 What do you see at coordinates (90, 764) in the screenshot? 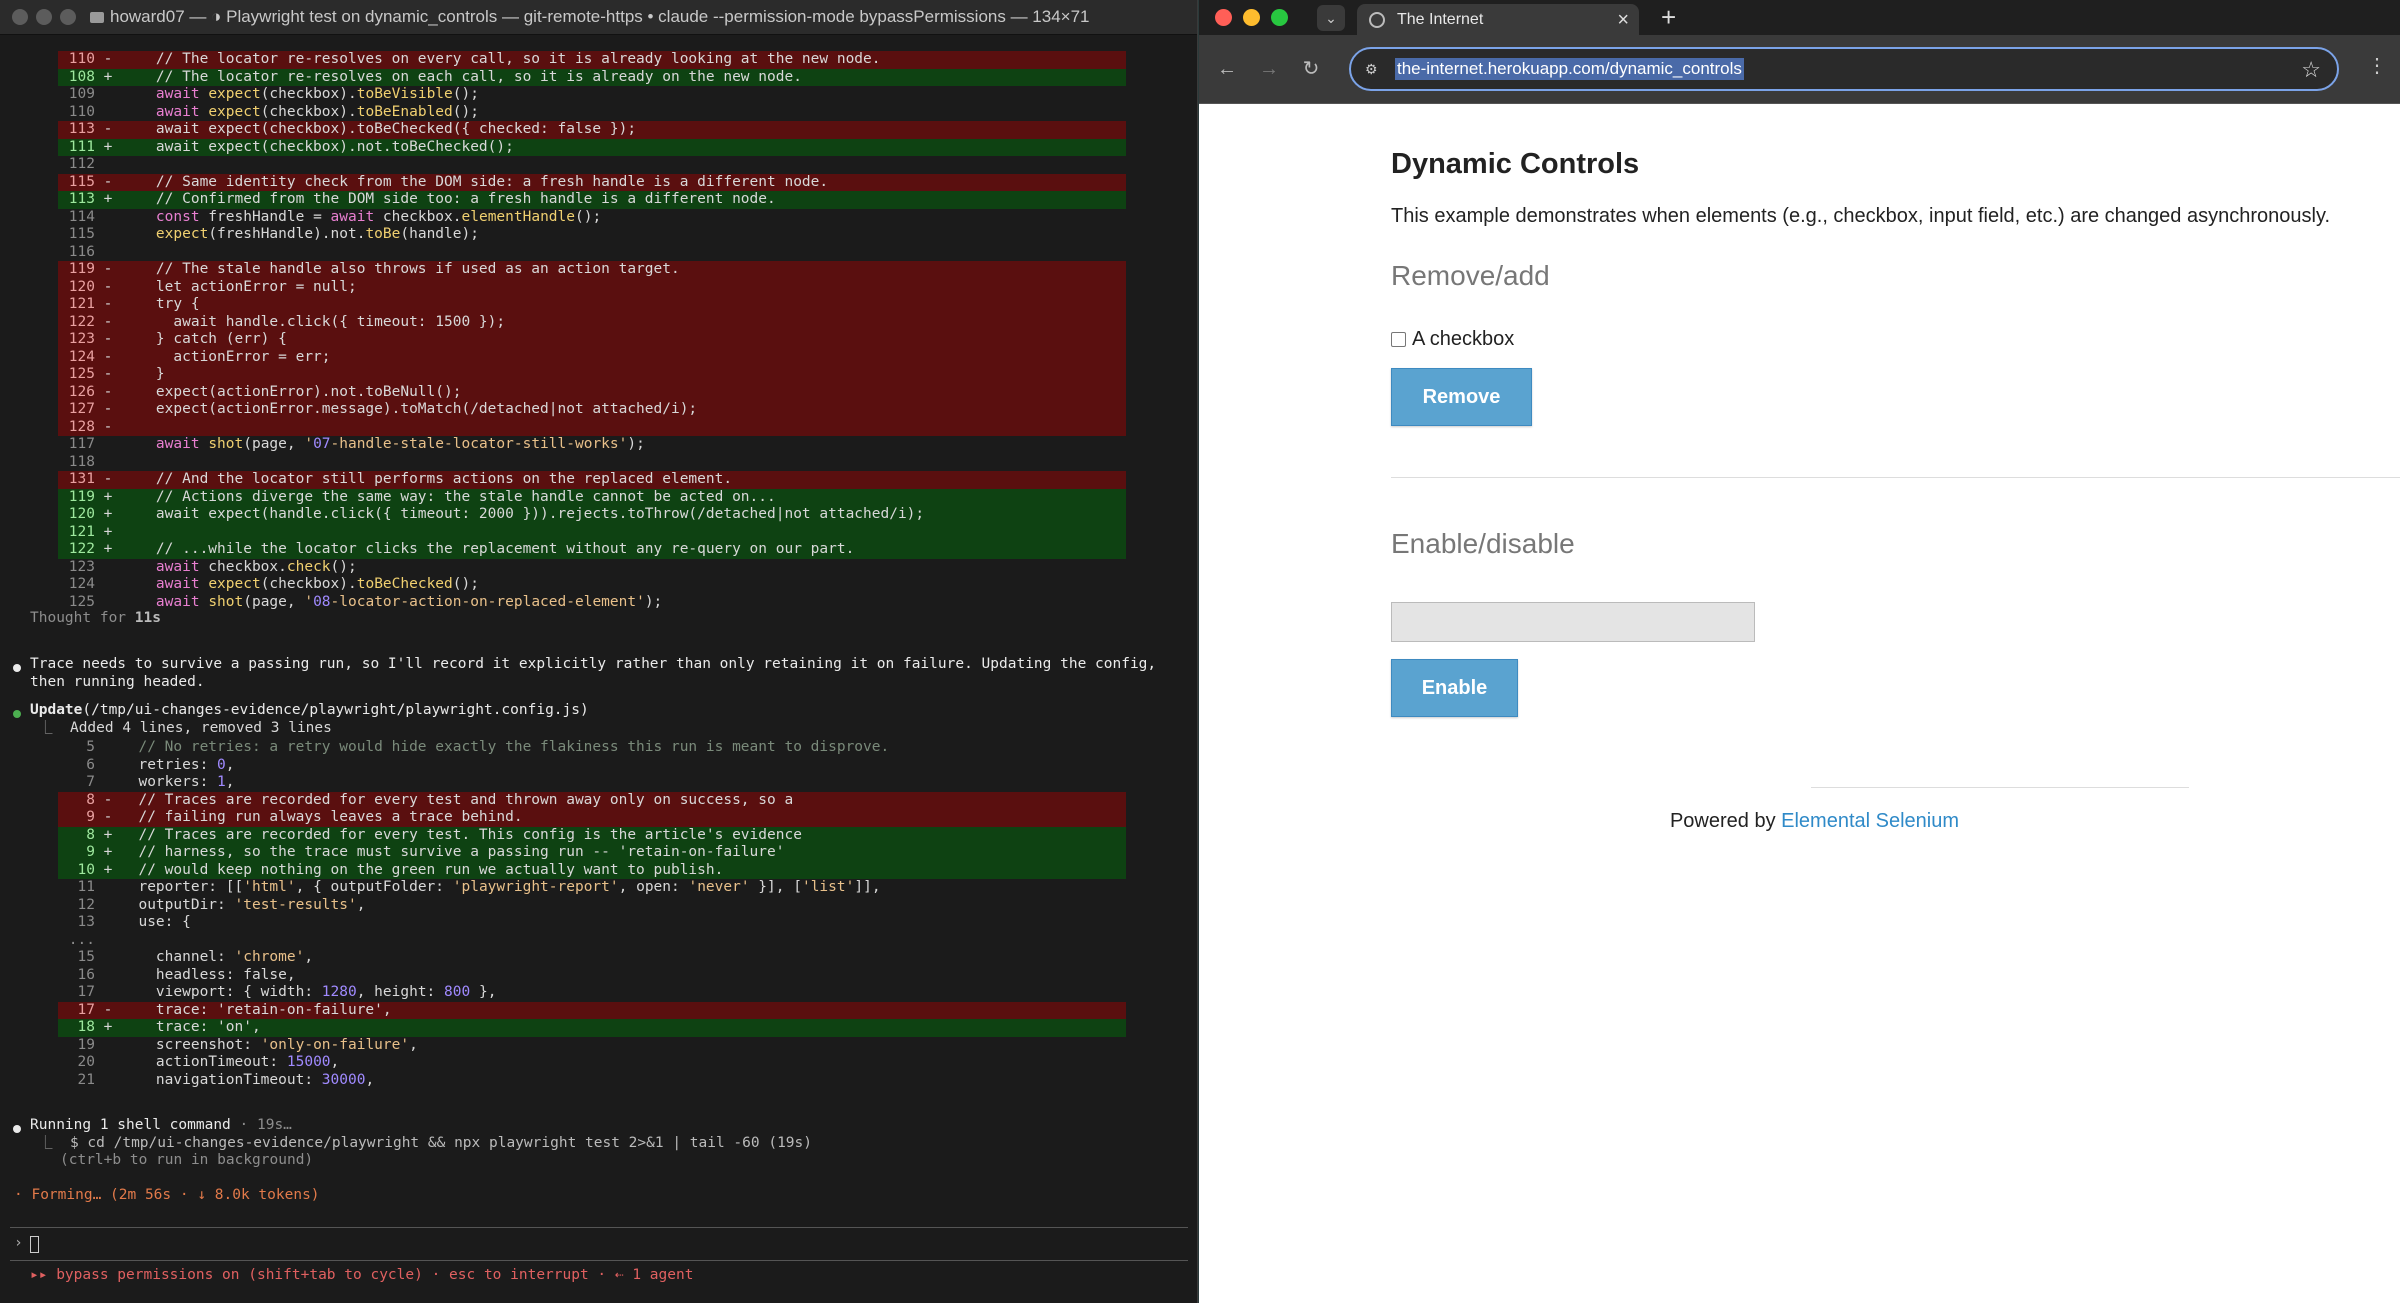
I see `diff-line-number: 6` at bounding box center [90, 764].